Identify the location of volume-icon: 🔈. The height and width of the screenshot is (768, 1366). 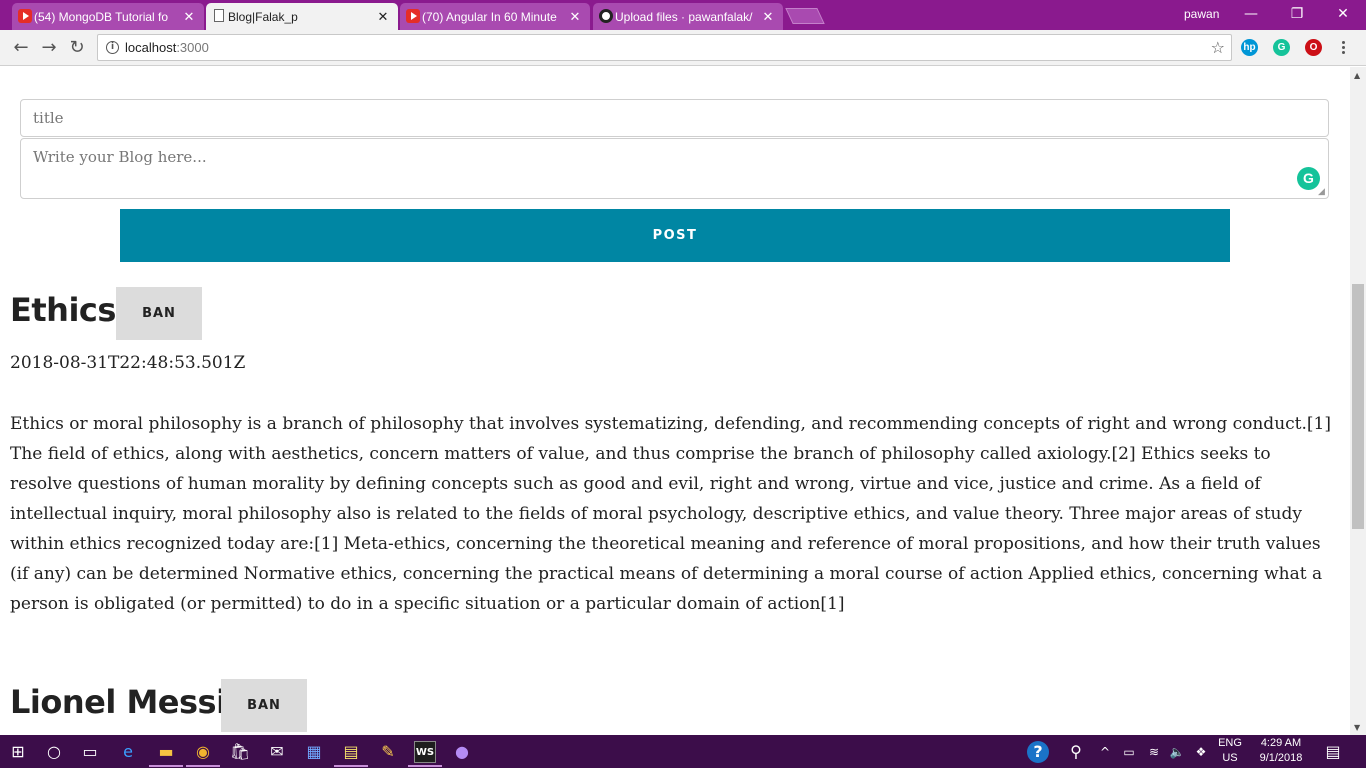
(1177, 752).